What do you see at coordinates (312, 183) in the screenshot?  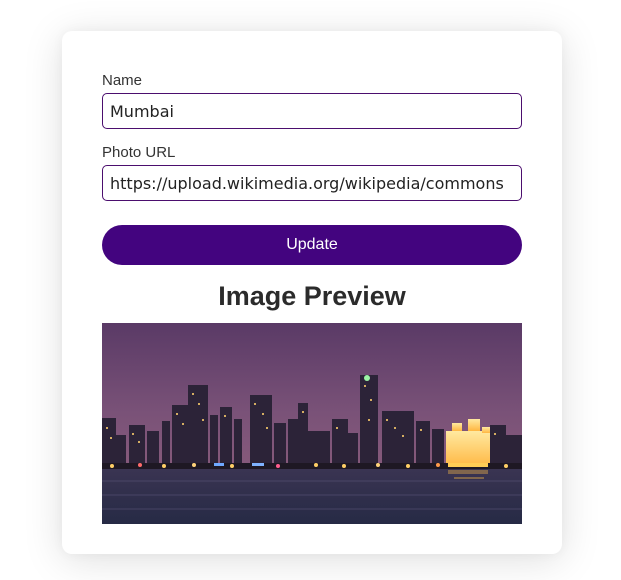 I see `photo-url-input` at bounding box center [312, 183].